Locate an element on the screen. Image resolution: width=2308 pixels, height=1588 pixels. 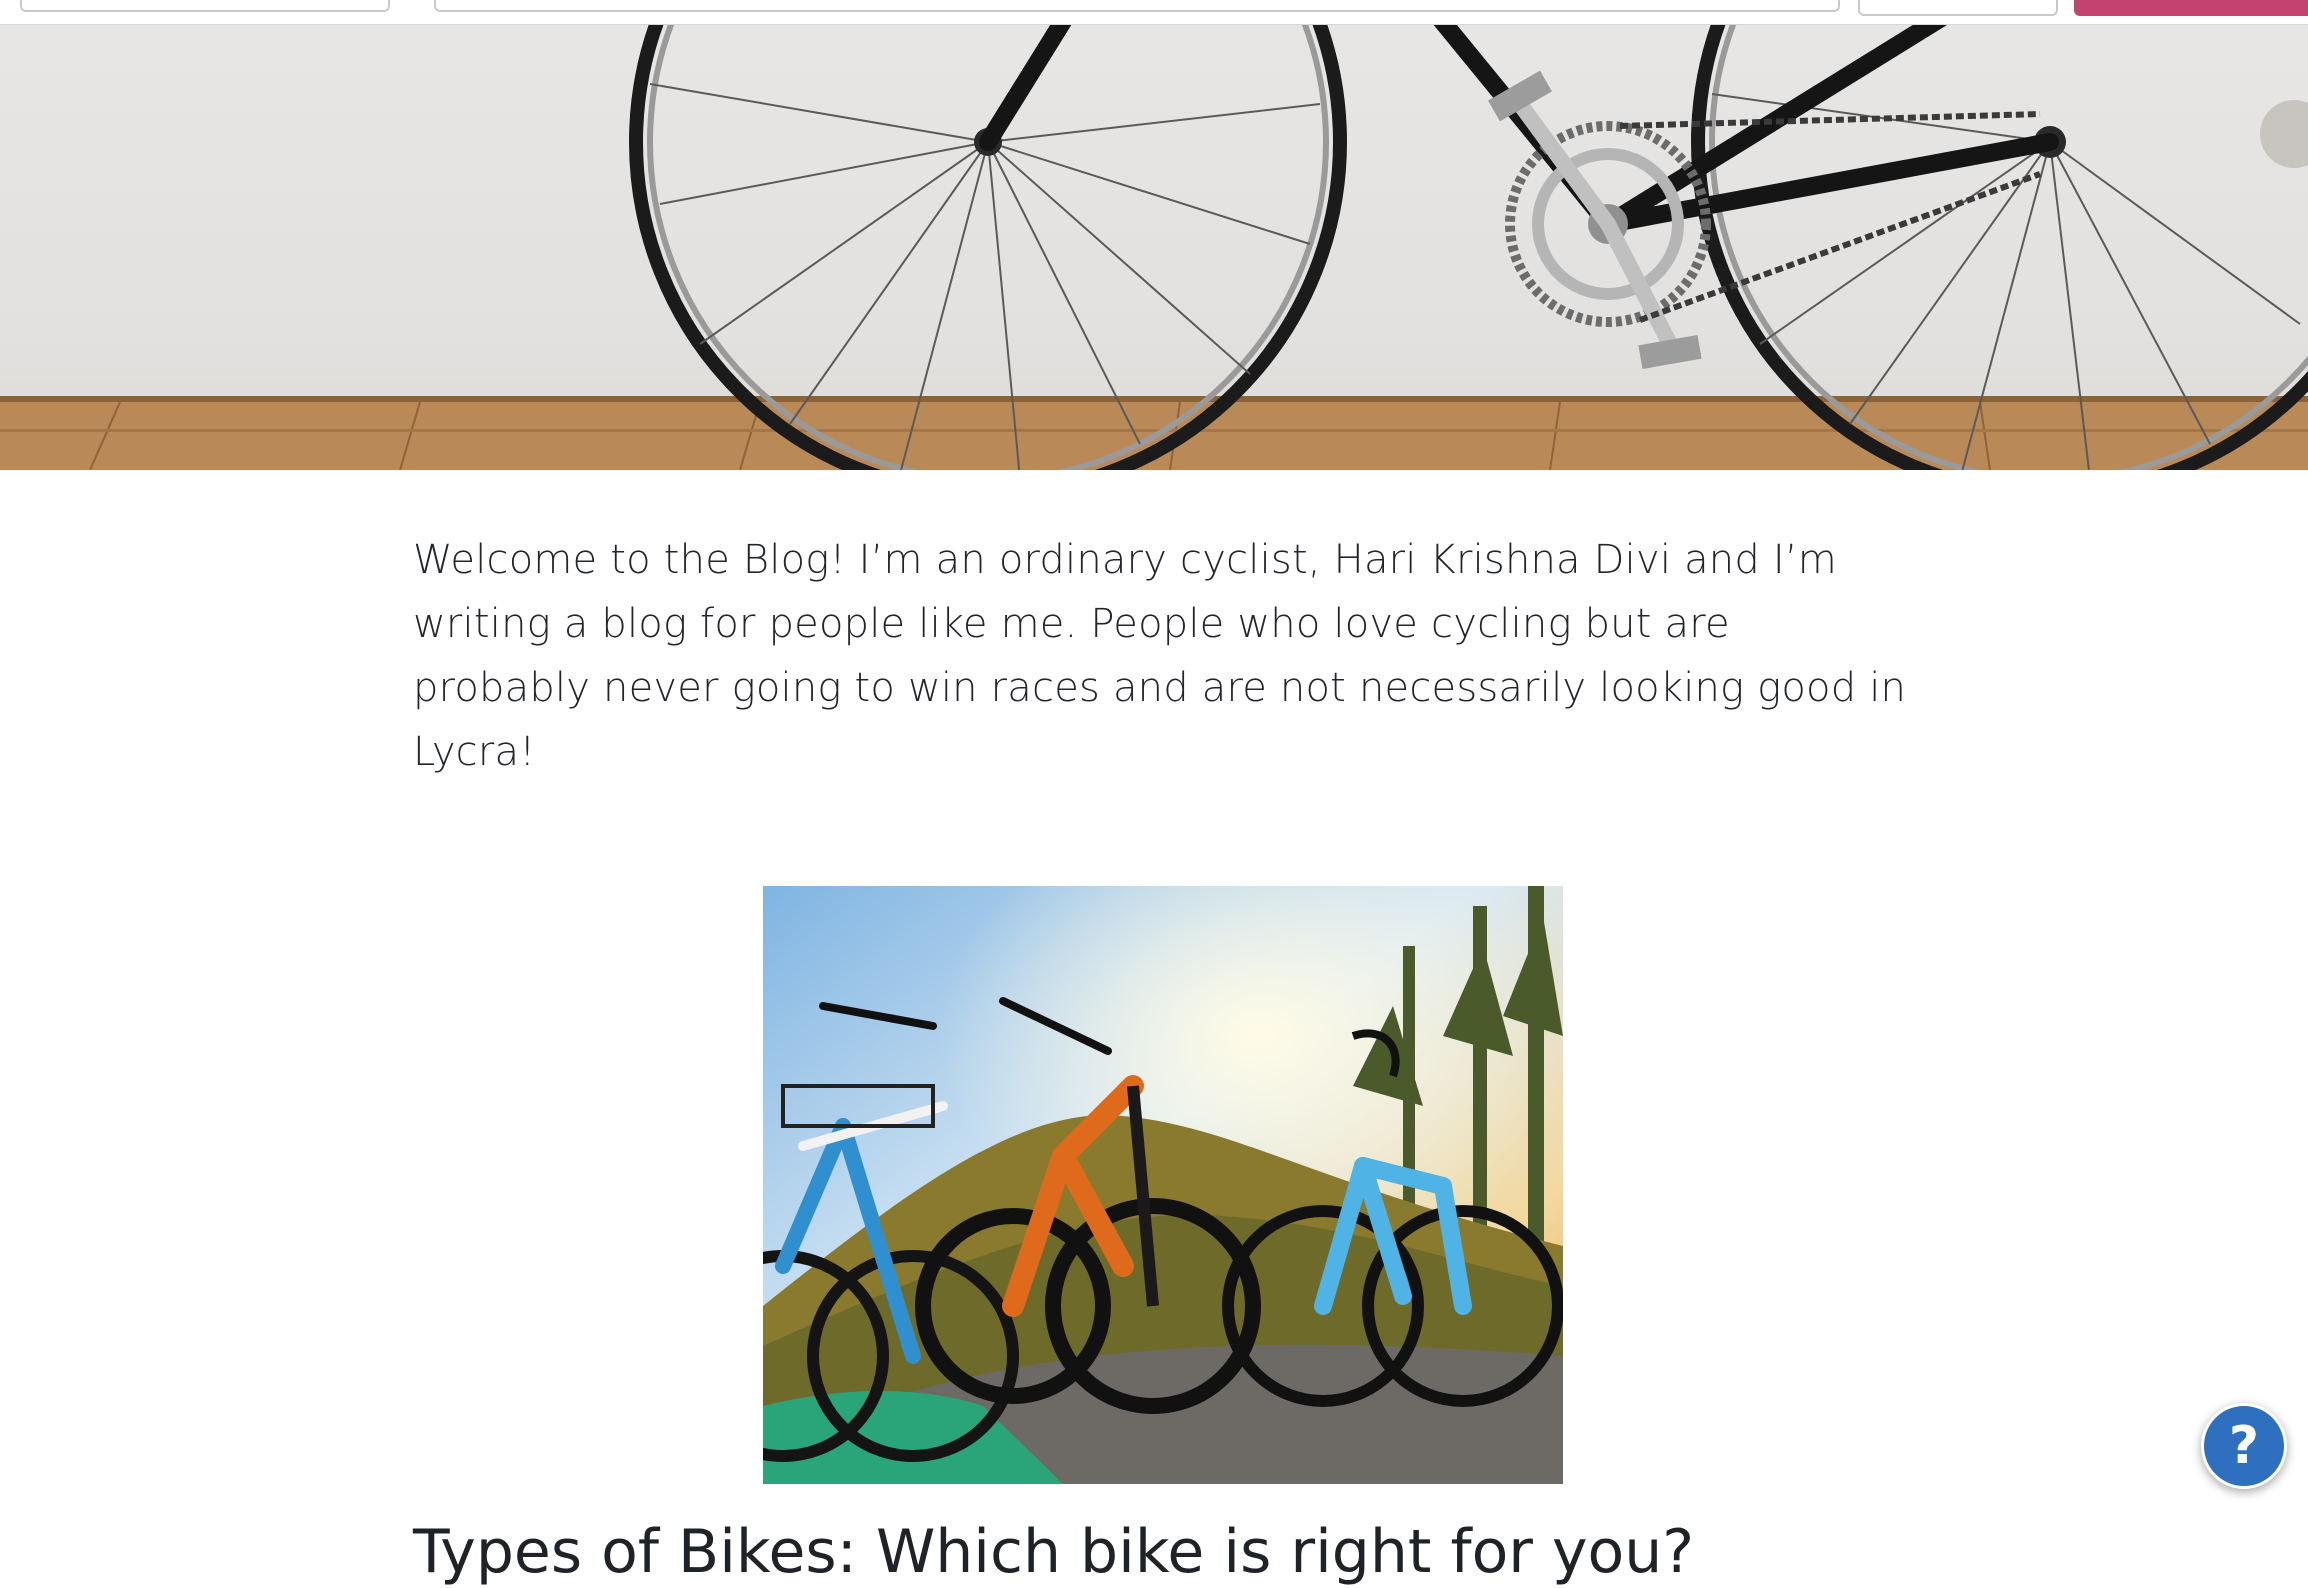
main-input is located at coordinates (1137, 6).